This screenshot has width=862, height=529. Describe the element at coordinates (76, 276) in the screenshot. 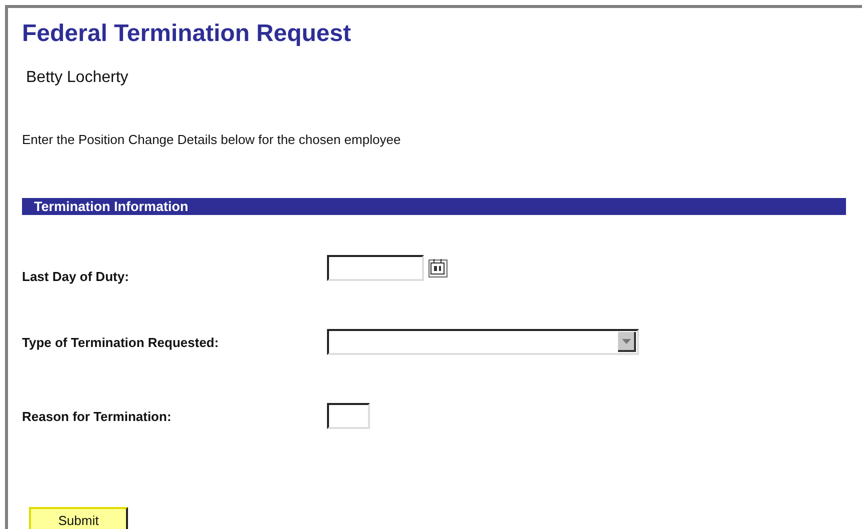

I see `field-label: Last Day of Duty:` at that location.